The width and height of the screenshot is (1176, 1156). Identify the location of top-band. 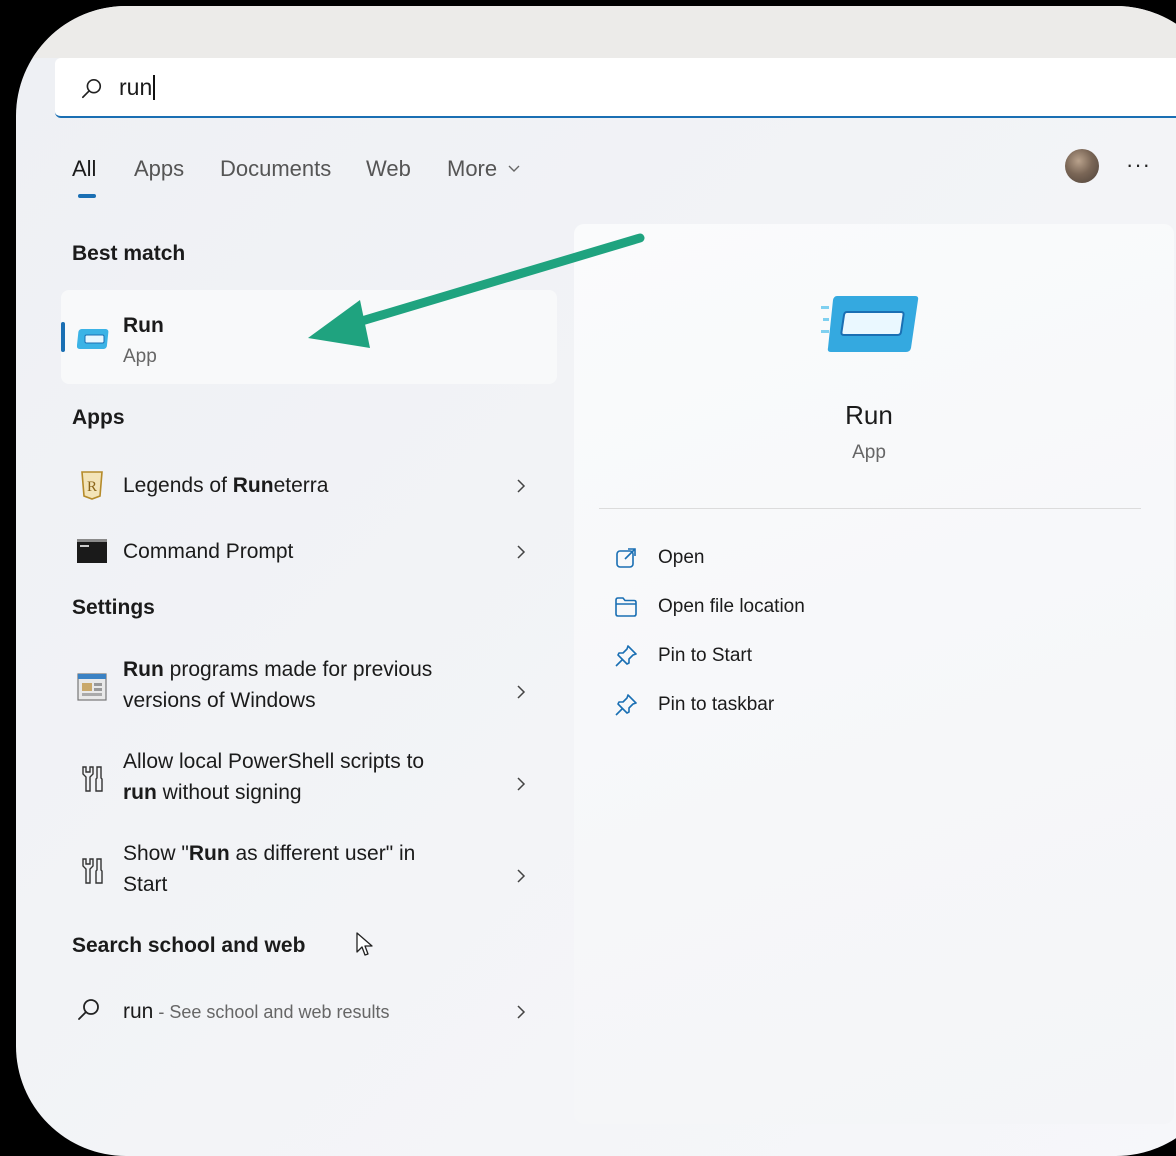
(596, 32).